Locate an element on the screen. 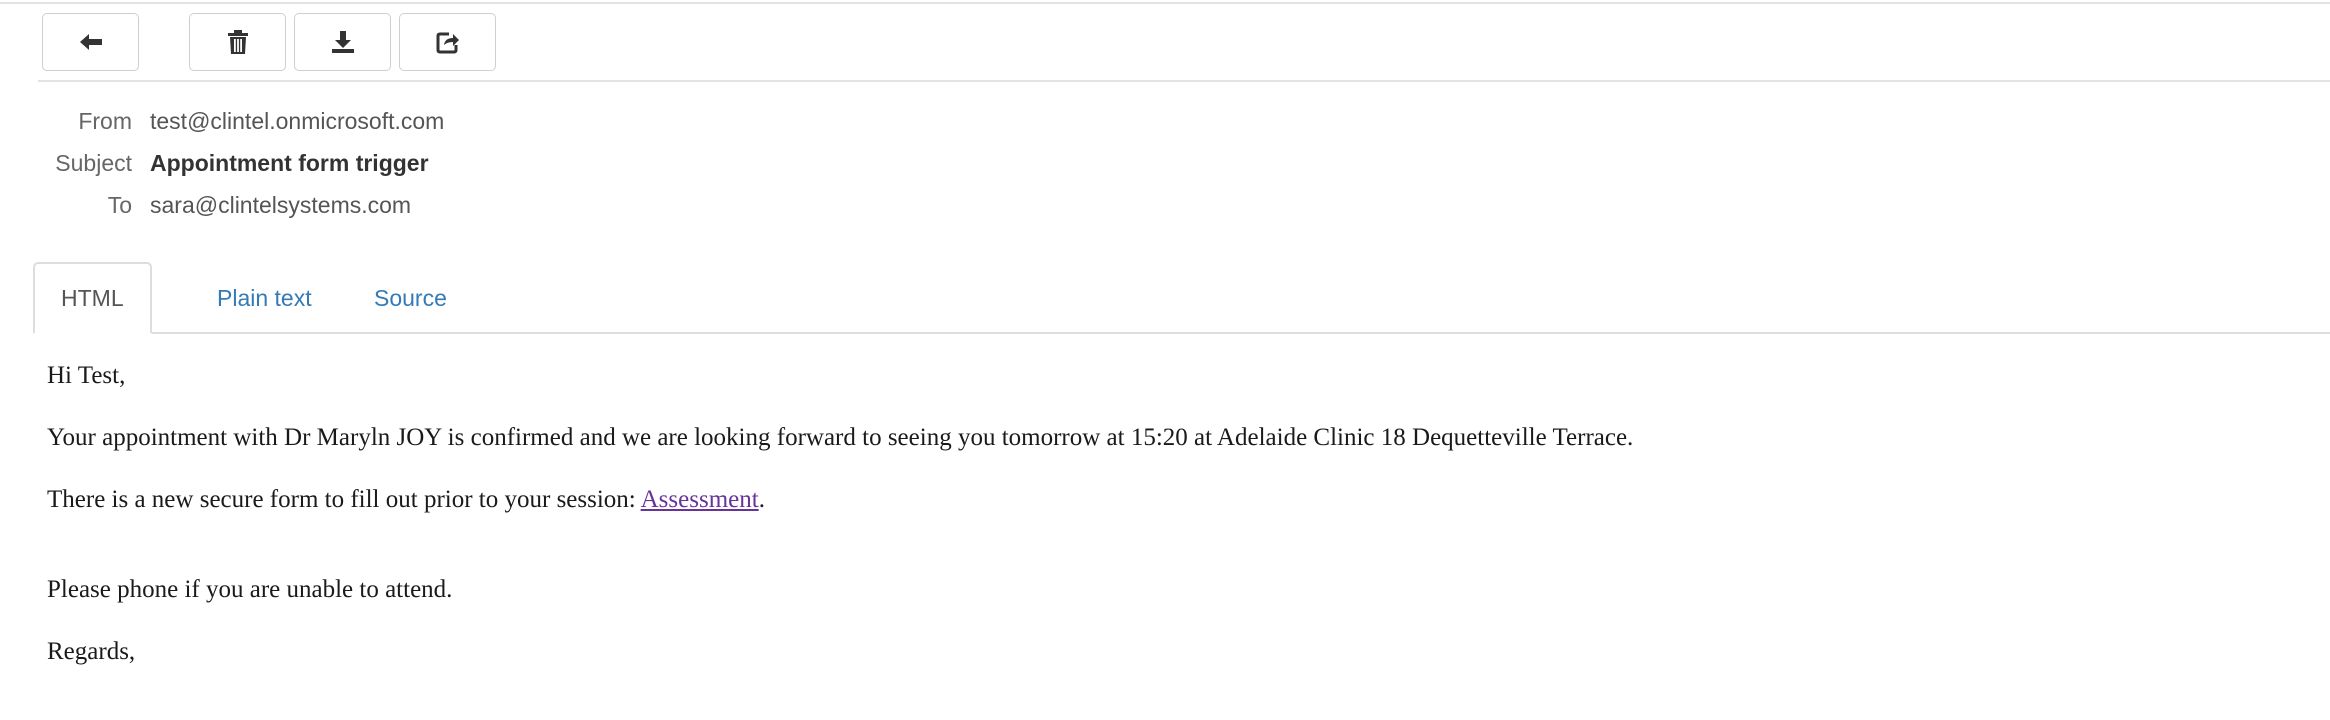  view-tabs: HTML Plain text Source is located at coordinates (1181, 298).